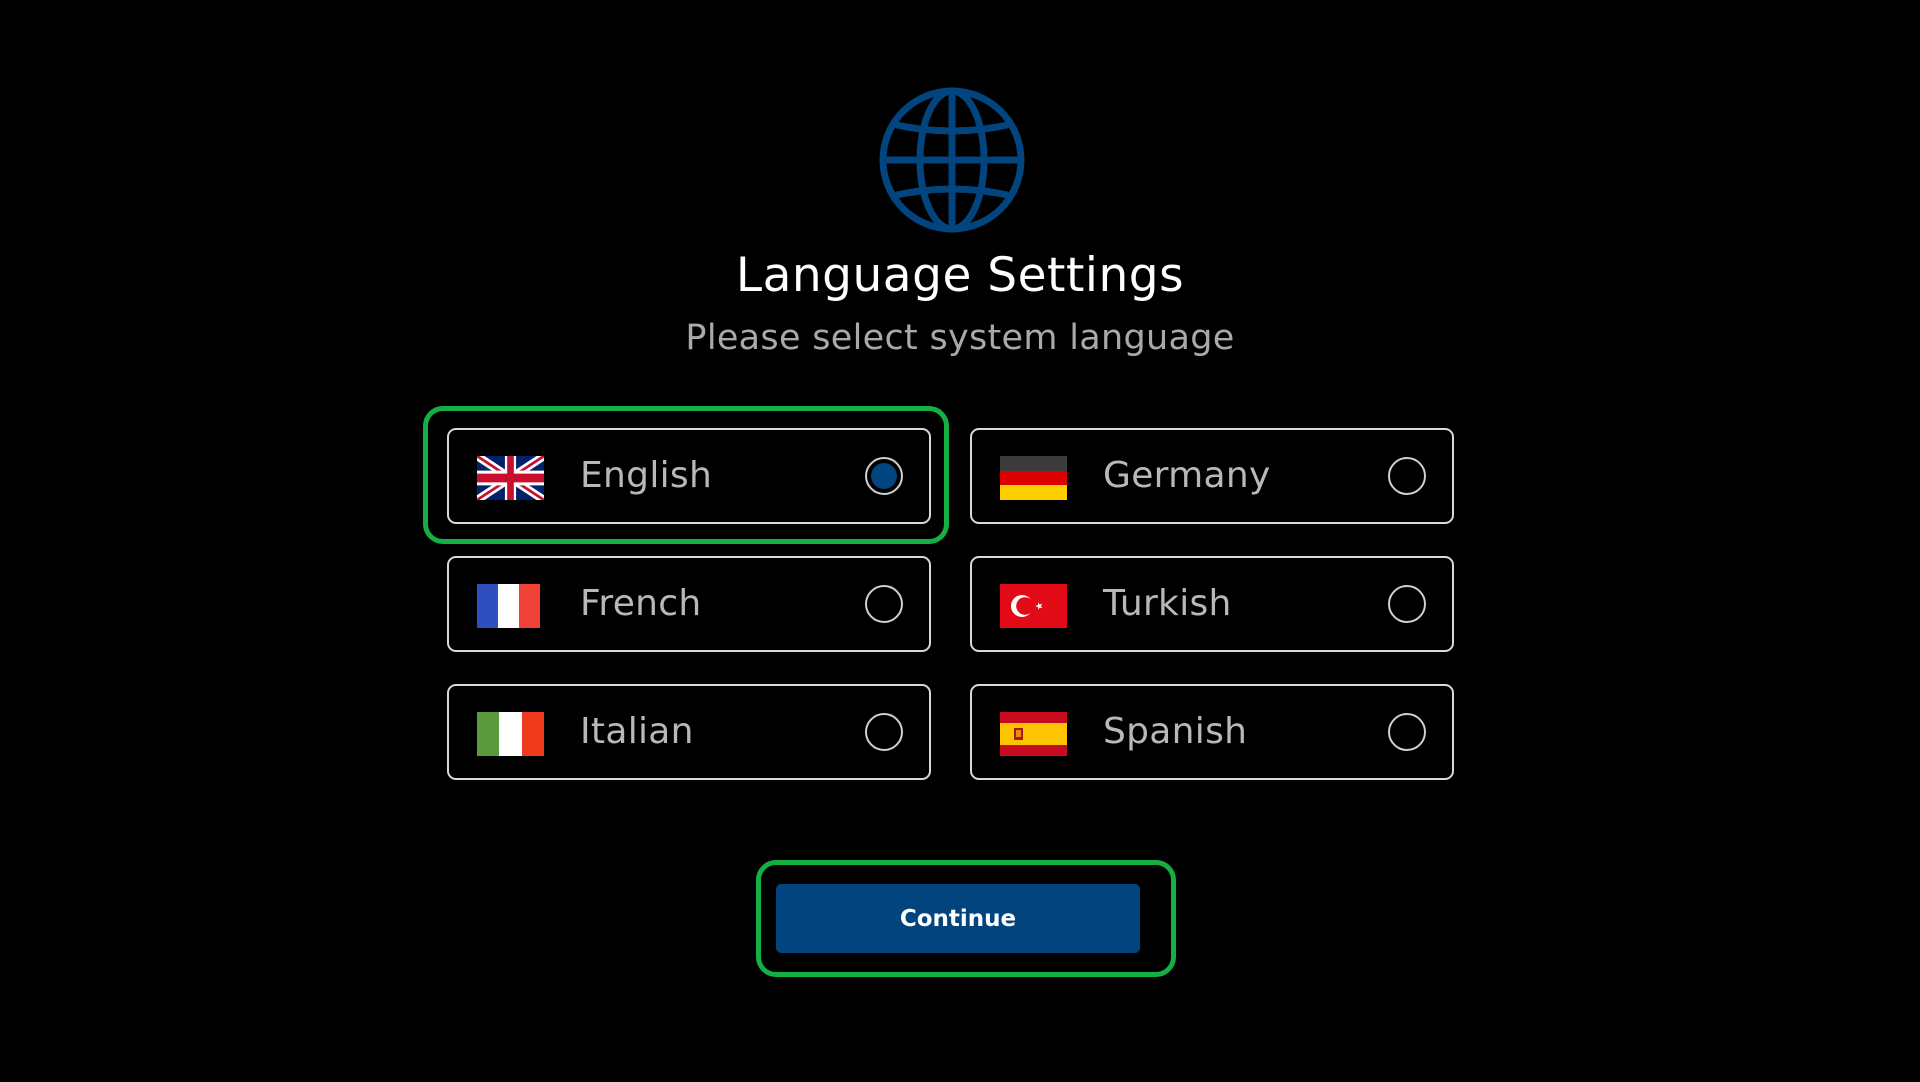  I want to click on radio-english, so click(884, 476).